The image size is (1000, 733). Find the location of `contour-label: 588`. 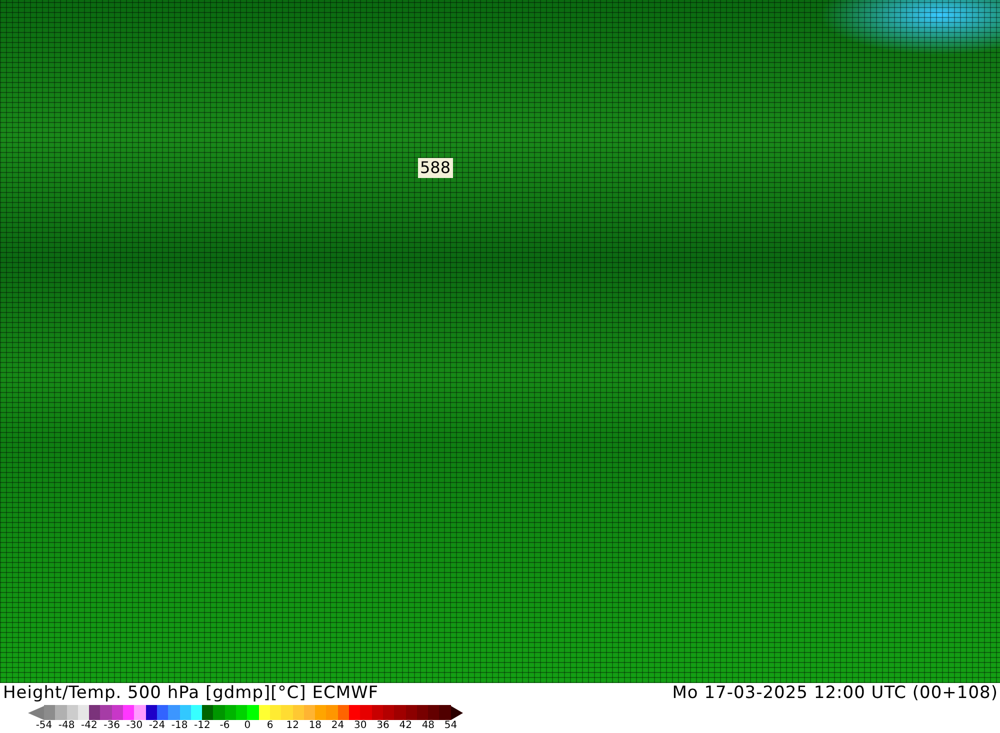

contour-label: 588 is located at coordinates (435, 168).